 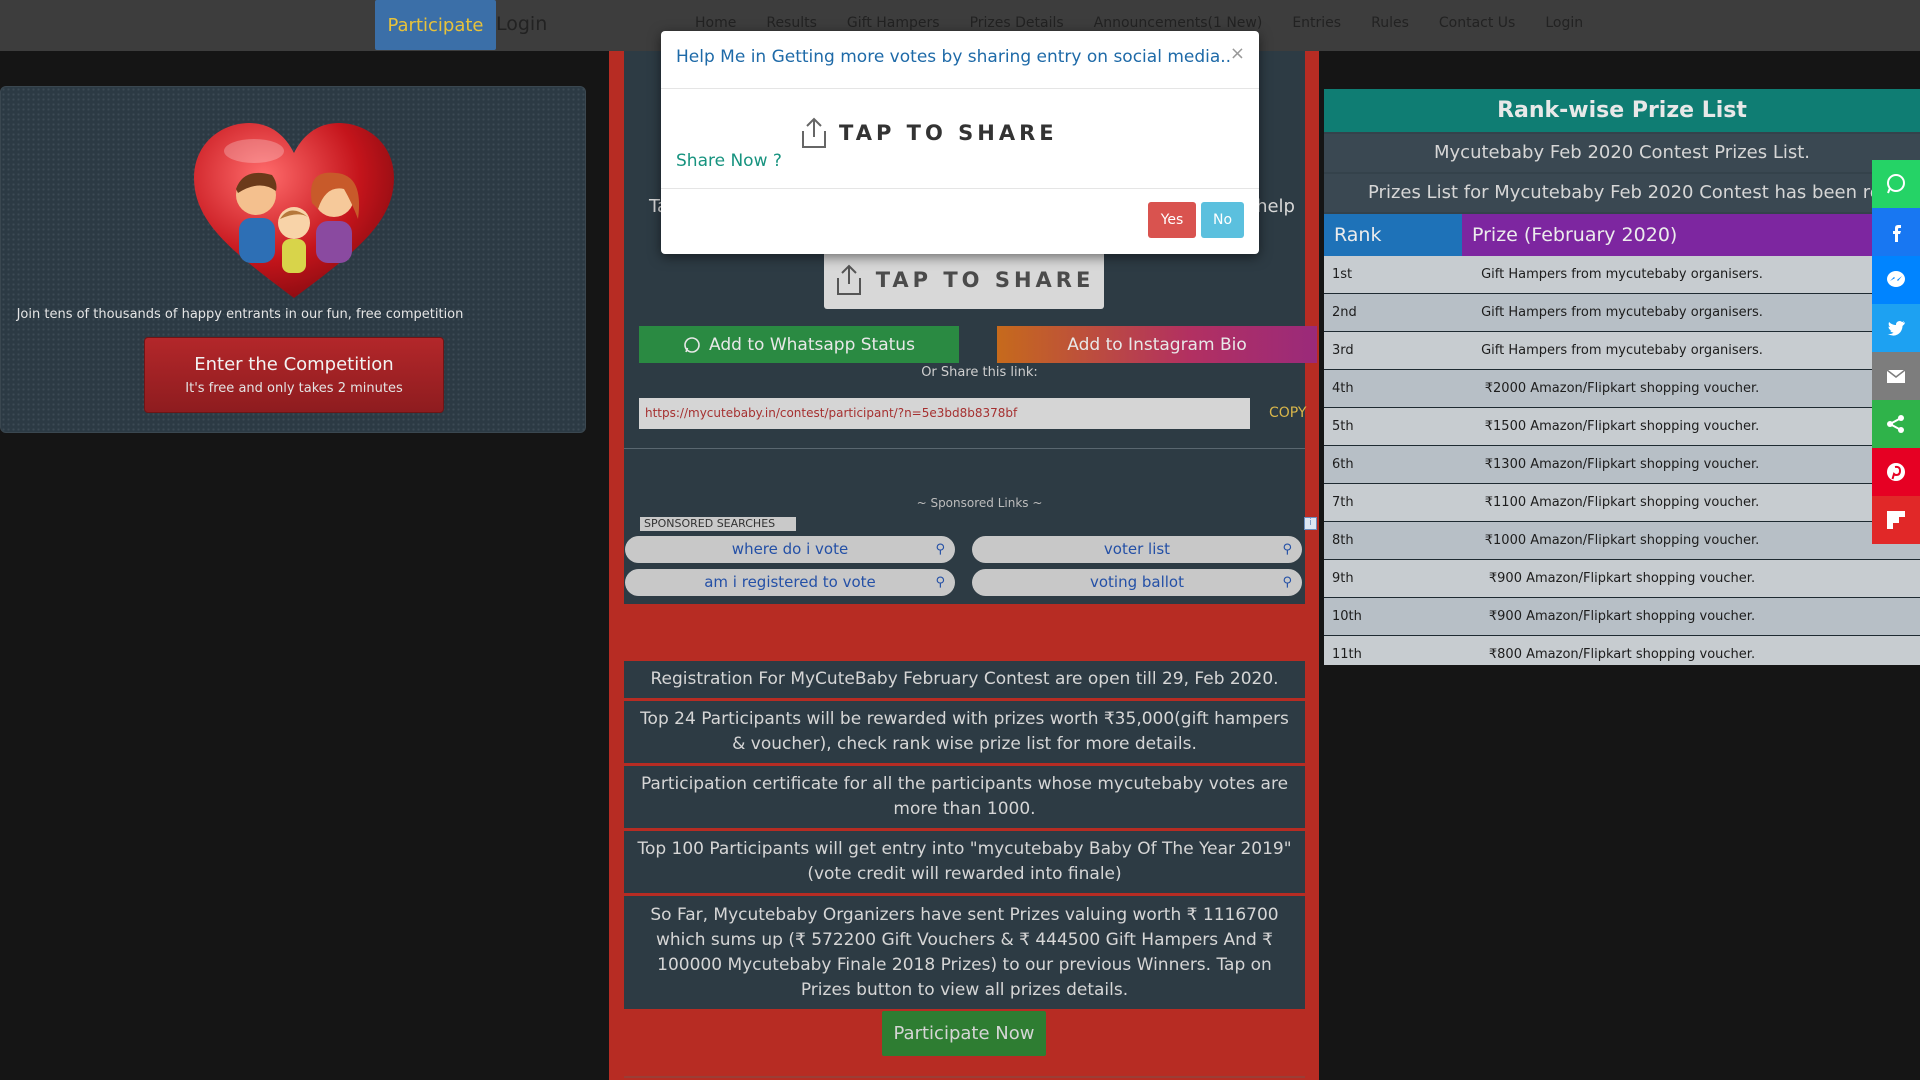 I want to click on search-pill-voter-list: voter list ⚲, so click(x=1137, y=549).